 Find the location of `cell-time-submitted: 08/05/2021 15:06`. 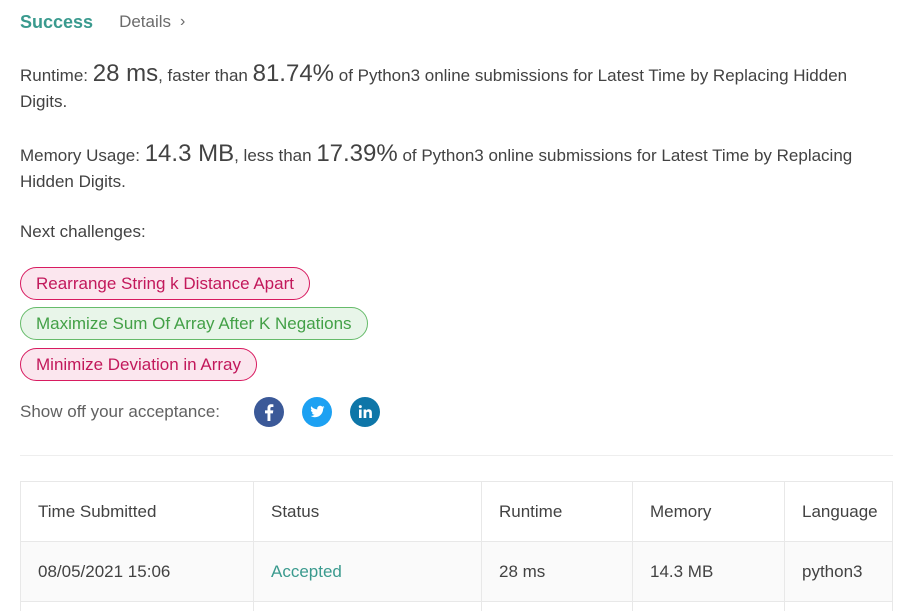

cell-time-submitted: 08/05/2021 15:06 is located at coordinates (137, 571).